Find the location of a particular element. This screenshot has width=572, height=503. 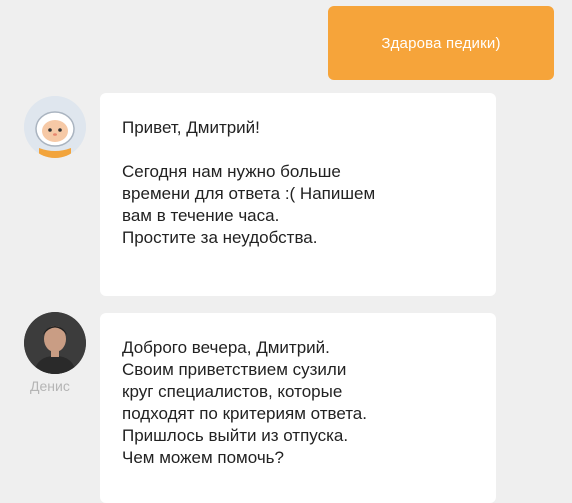

bot-message-spacer is located at coordinates (298, 150).